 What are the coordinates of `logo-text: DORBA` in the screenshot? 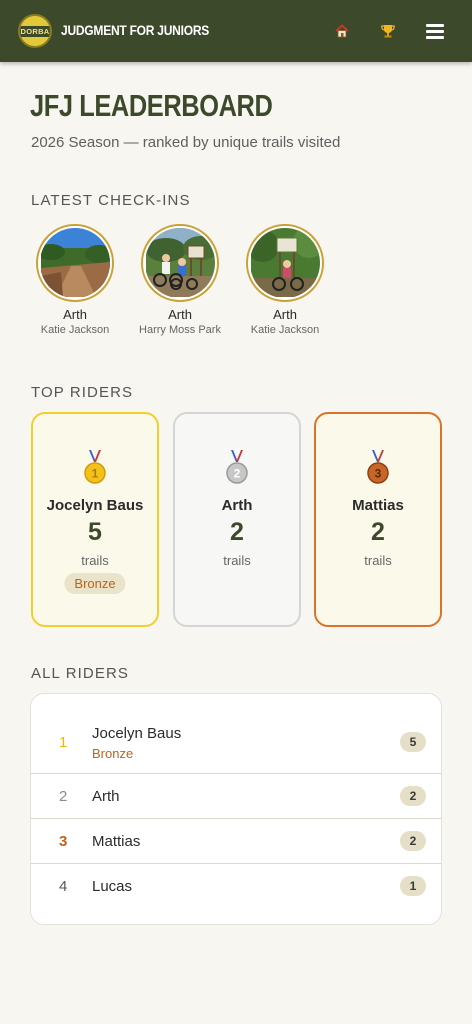 It's located at (35, 31).